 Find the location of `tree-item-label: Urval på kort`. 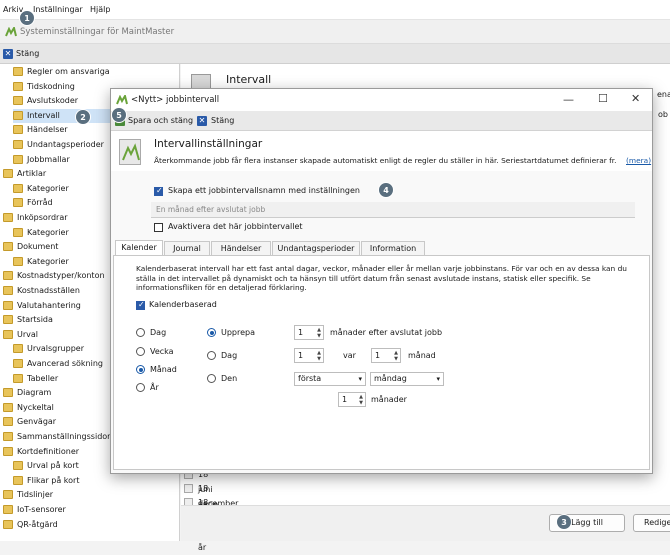

tree-item-label: Urval på kort is located at coordinates (53, 466).